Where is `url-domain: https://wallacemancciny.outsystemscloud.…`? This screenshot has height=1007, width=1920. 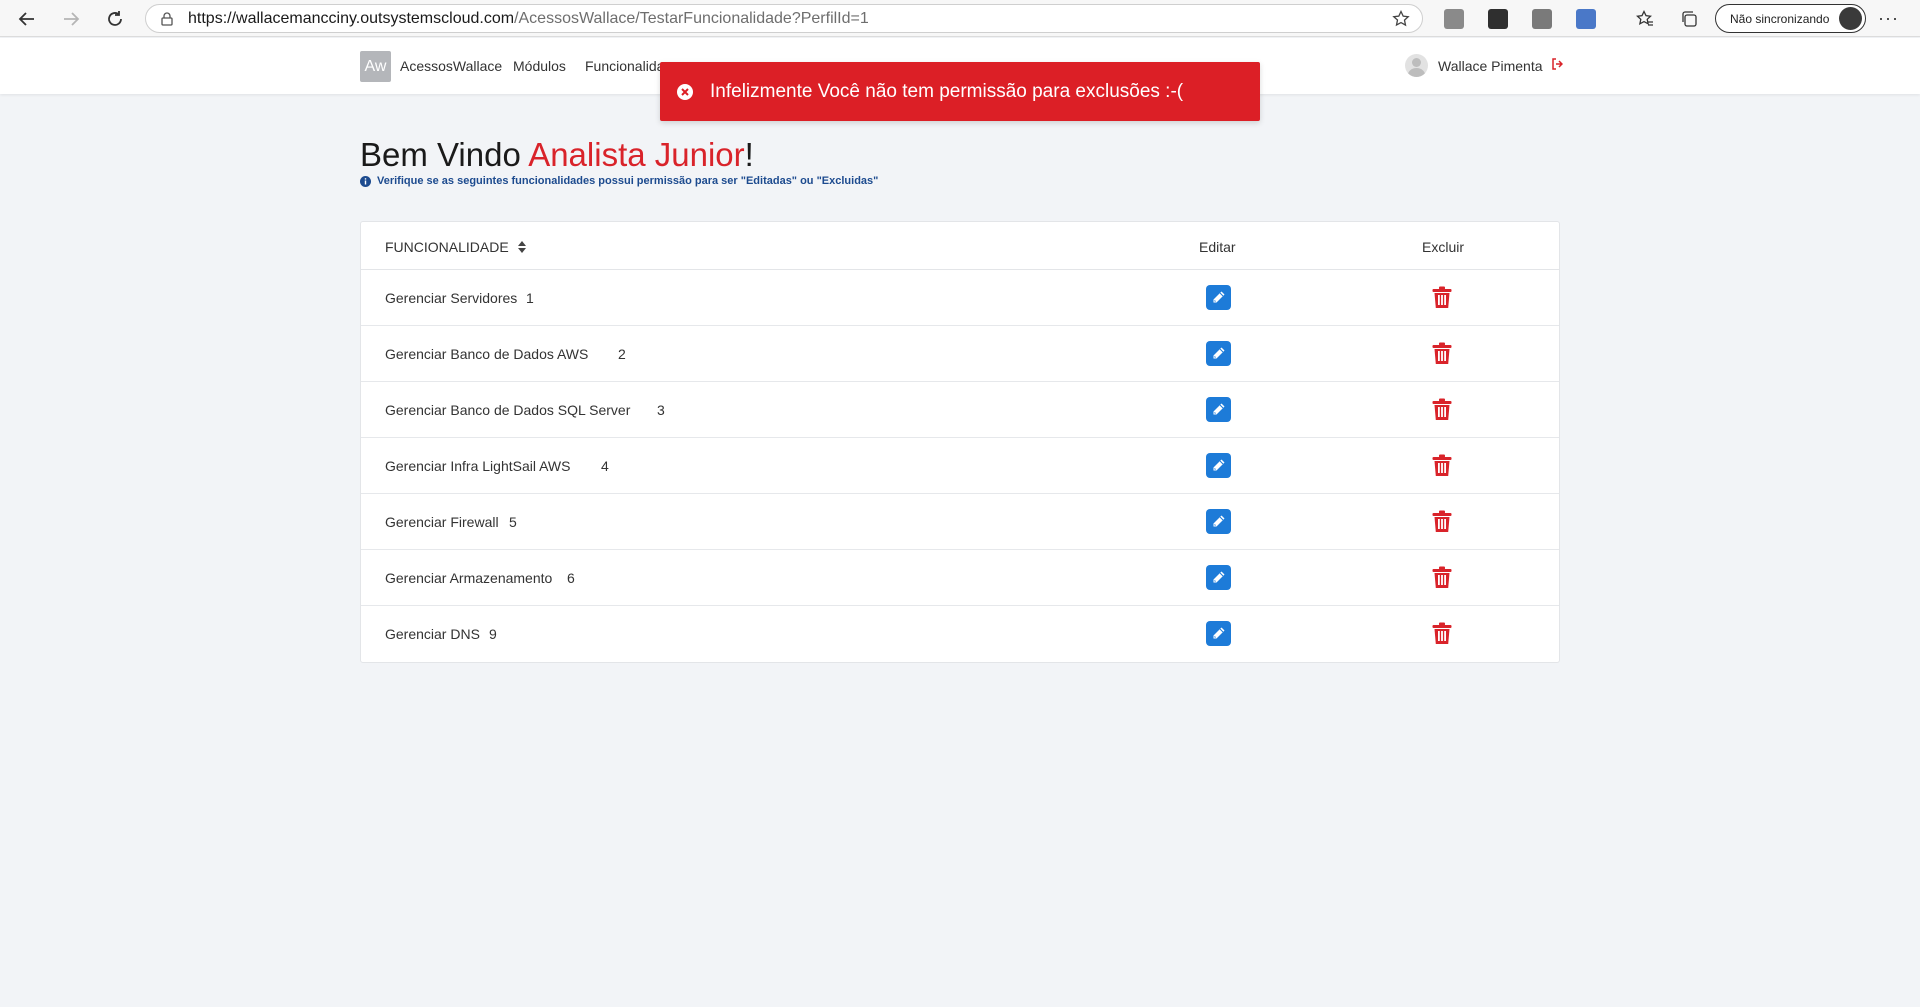
url-domain: https://wallacemancciny.outsystemscloud.… is located at coordinates (351, 18).